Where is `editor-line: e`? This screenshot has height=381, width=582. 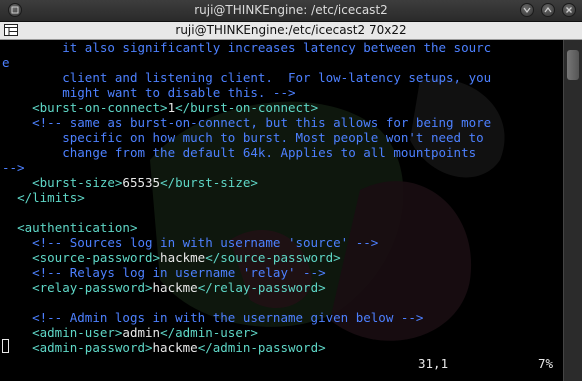
editor-line: e is located at coordinates (6, 62).